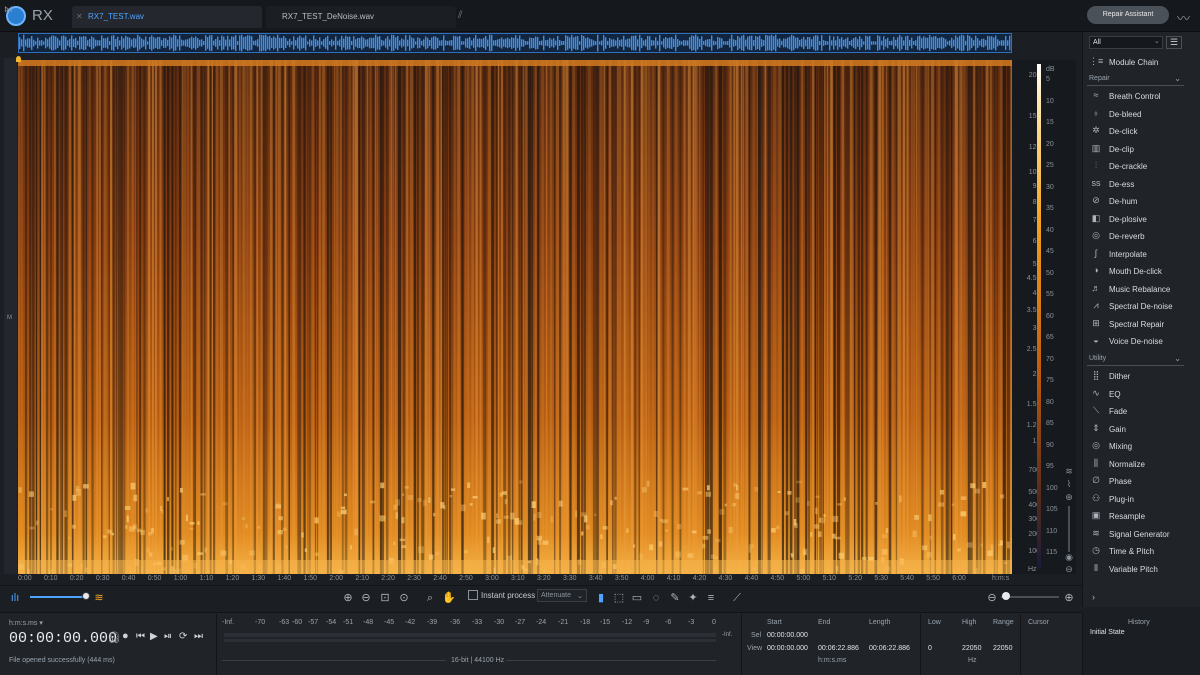 Image resolution: width=1200 pixels, height=675 pixels. I want to click on zoom-out-icon: ⊖, so click(366, 598).